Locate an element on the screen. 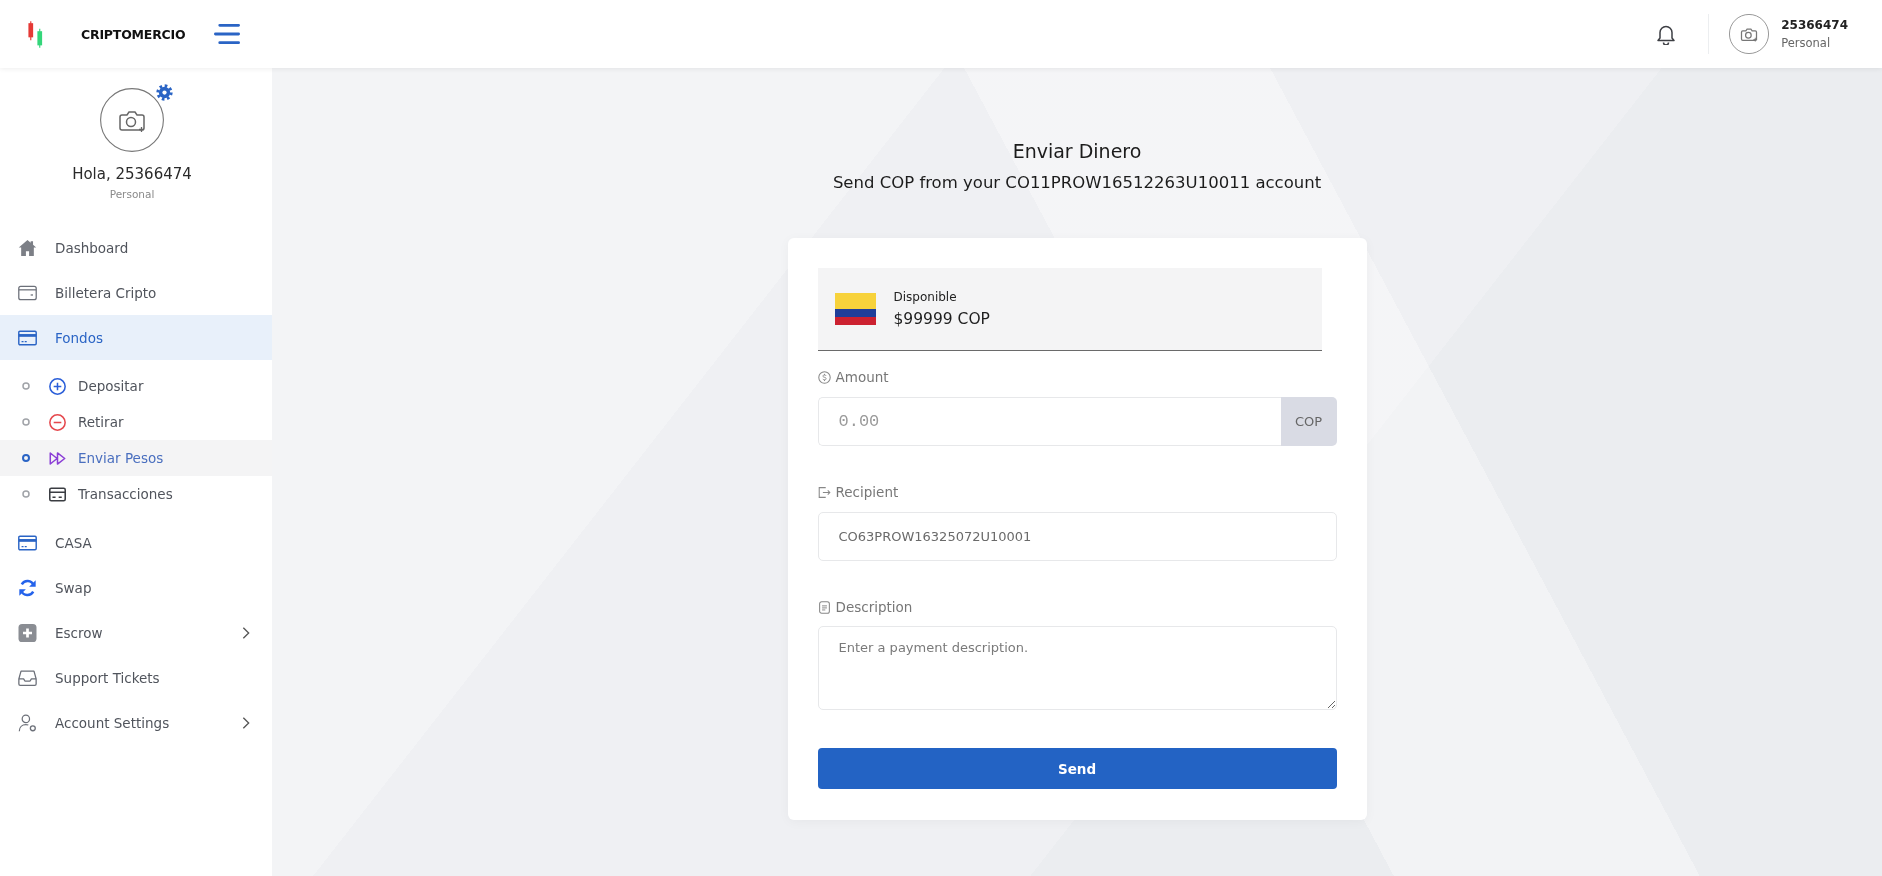 The image size is (1882, 876). submenu-item: Depositar is located at coordinates (136, 386).